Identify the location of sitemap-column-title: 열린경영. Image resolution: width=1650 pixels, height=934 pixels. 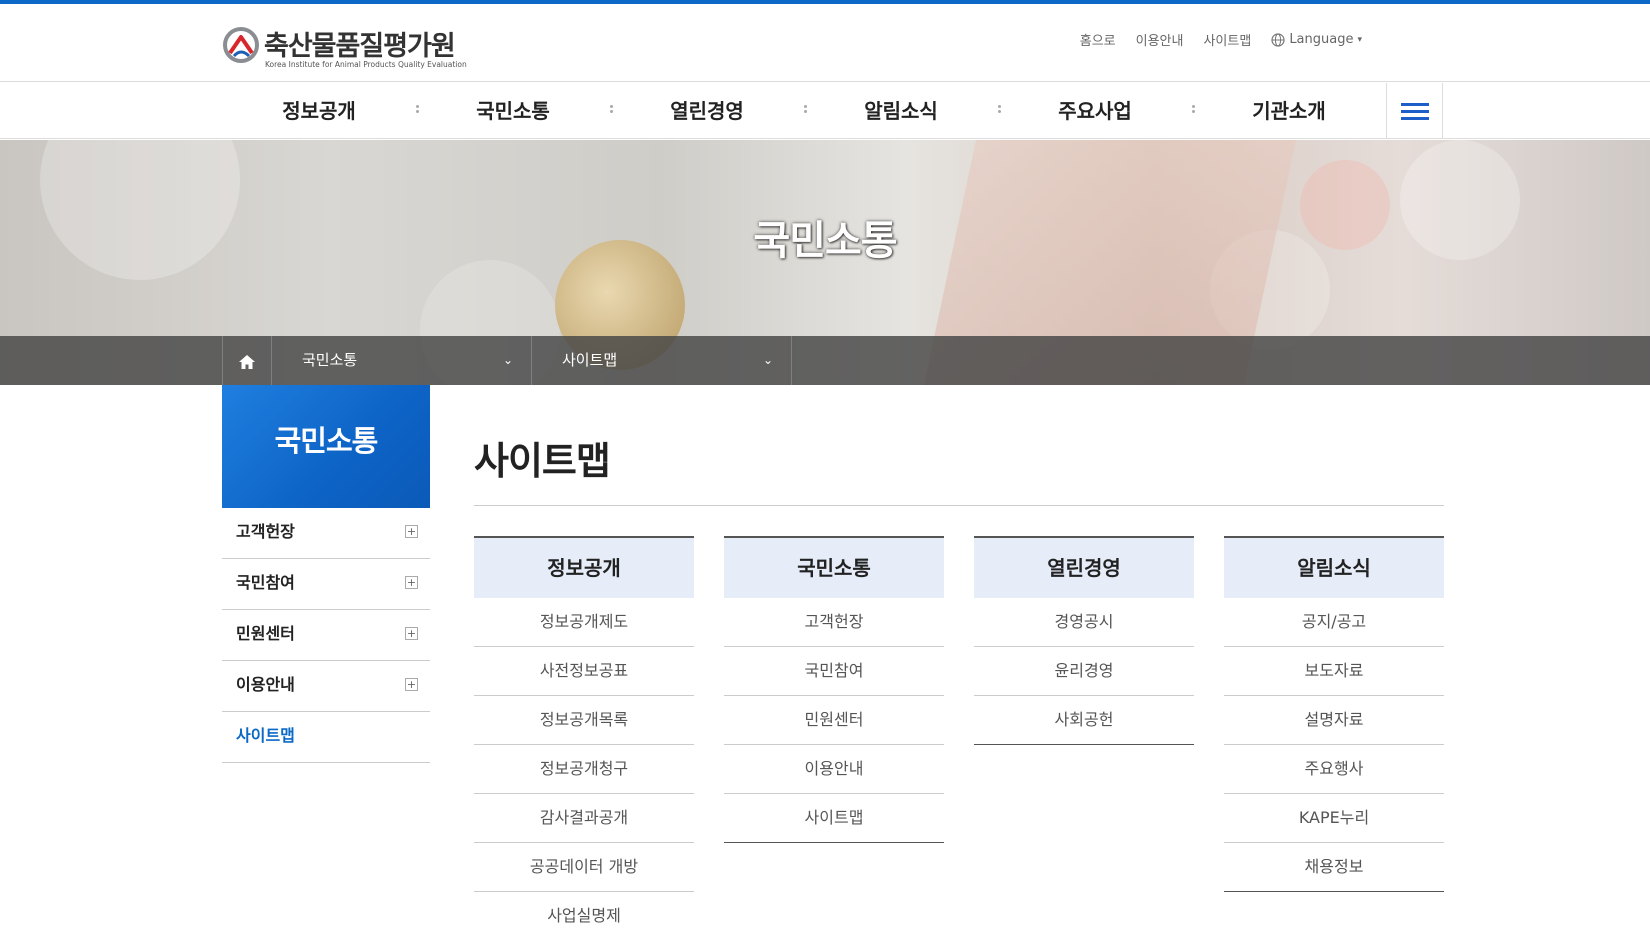
(1084, 567).